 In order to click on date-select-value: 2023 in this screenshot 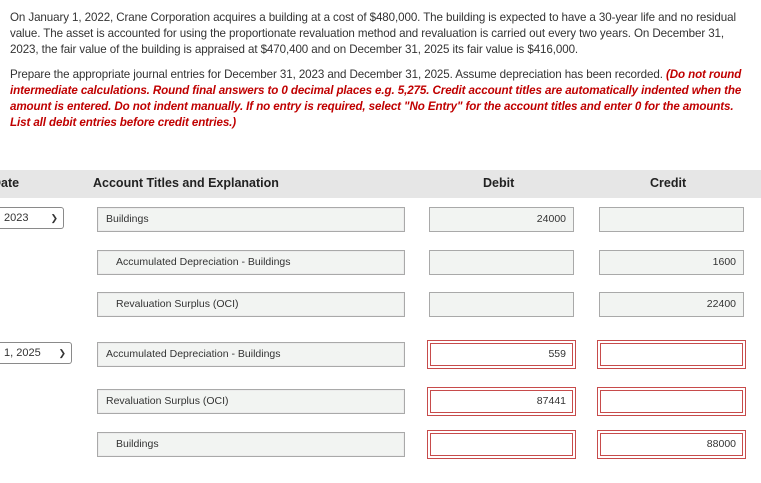, I will do `click(16, 218)`.